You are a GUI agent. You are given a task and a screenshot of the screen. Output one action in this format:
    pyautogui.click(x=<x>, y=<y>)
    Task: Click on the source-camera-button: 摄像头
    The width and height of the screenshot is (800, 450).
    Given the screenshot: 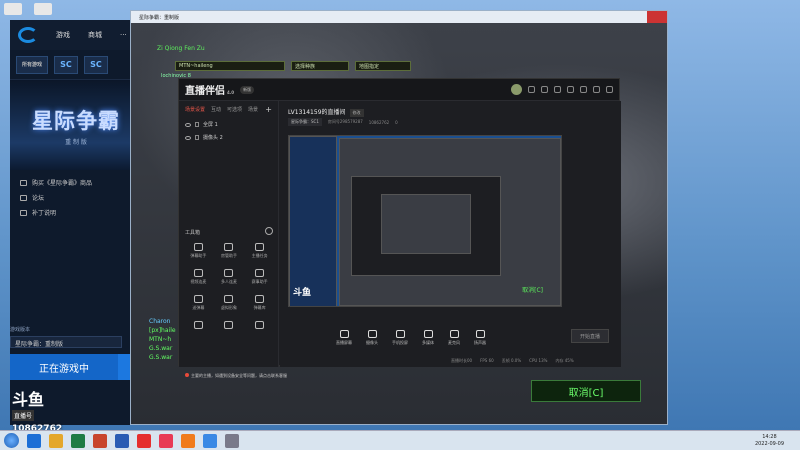 What is the action you would take?
    pyautogui.click(x=372, y=338)
    